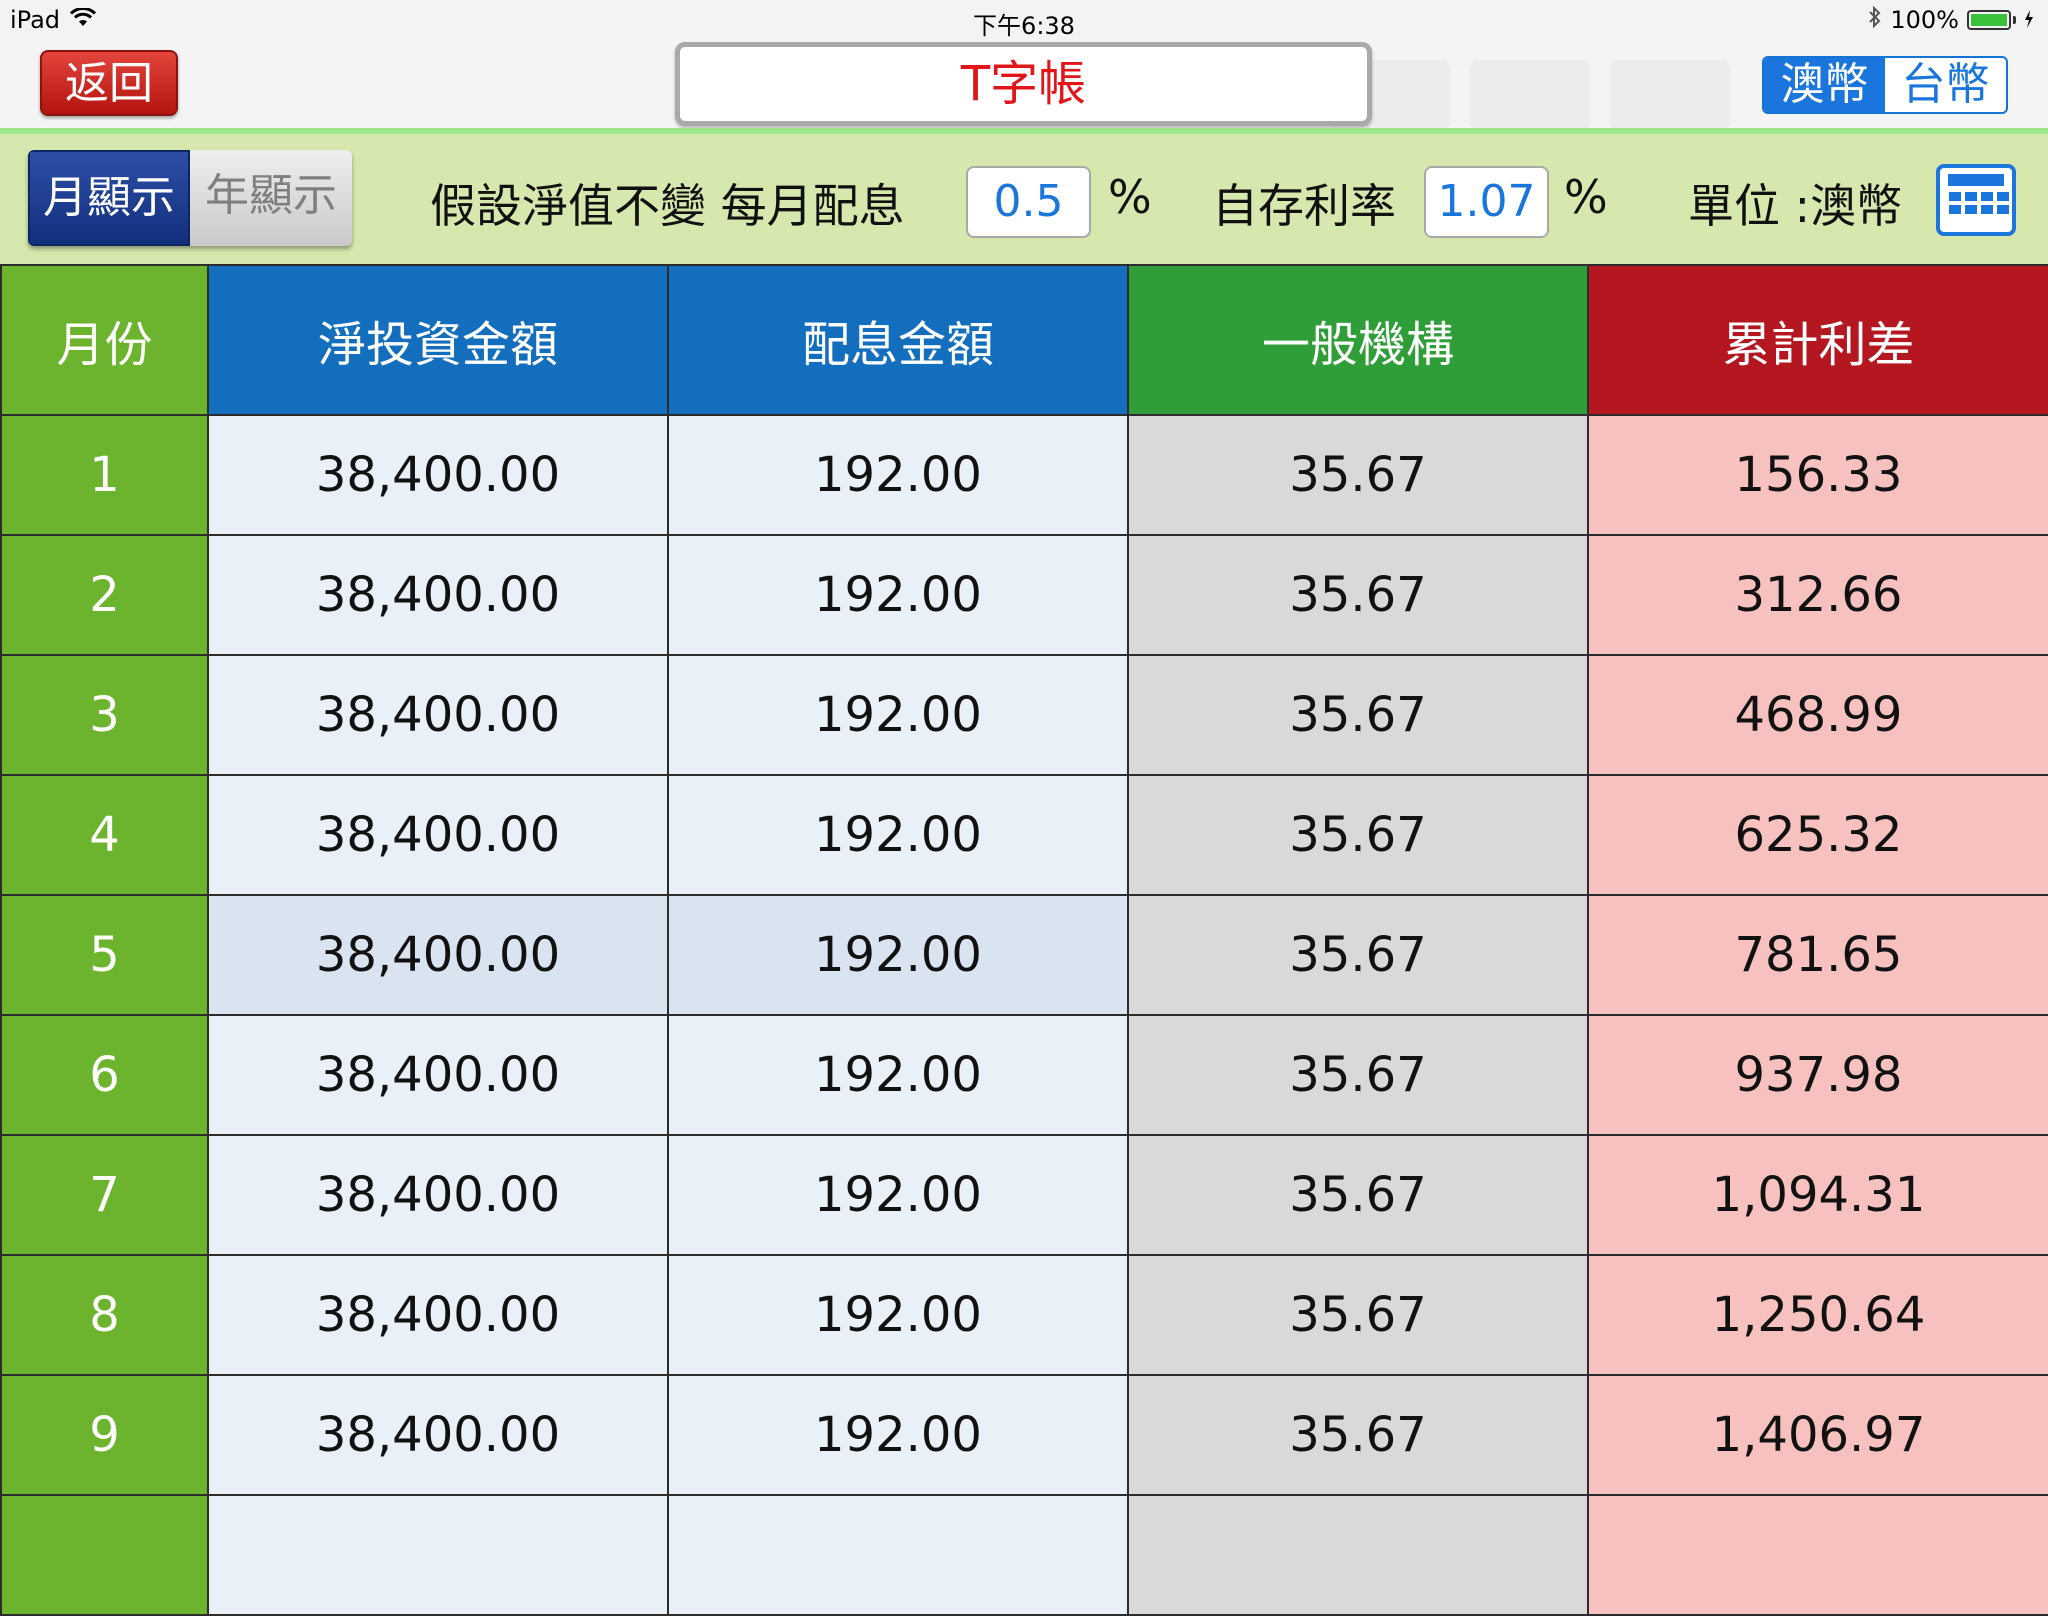  Describe the element at coordinates (2014, 20) in the screenshot. I see `battery-tip` at that location.